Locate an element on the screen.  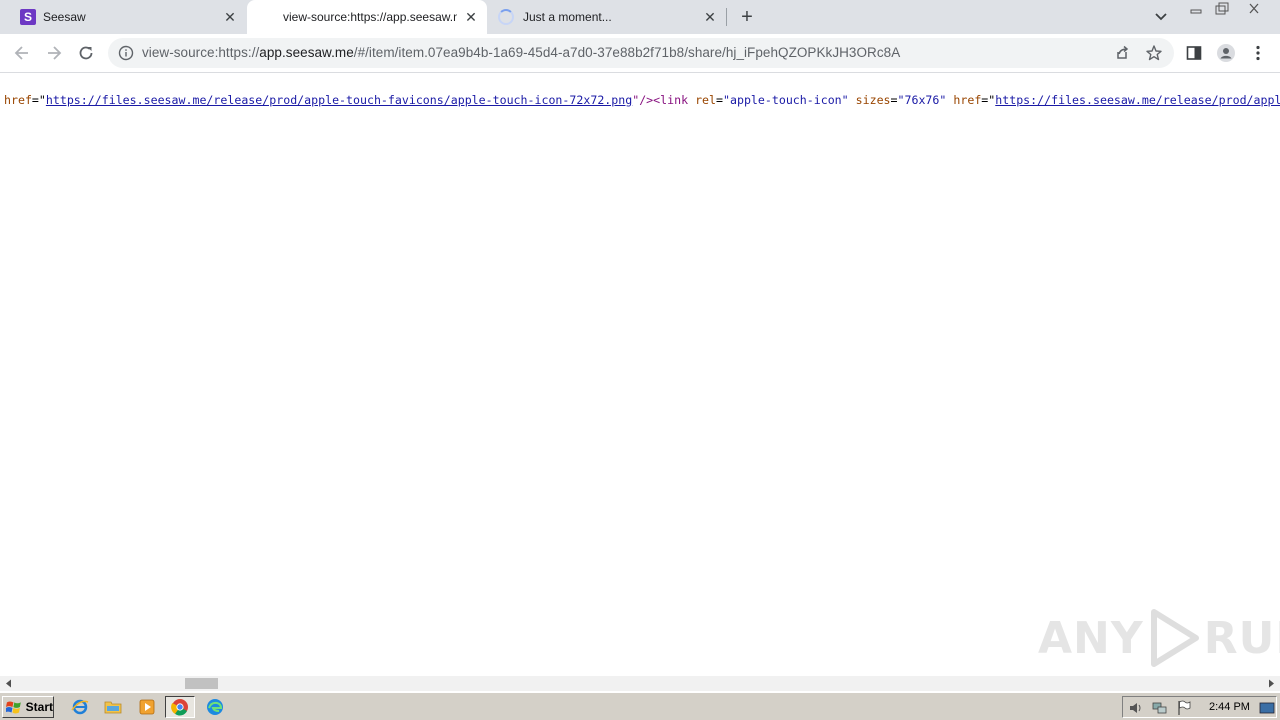
network-icon is located at coordinates (1160, 708).